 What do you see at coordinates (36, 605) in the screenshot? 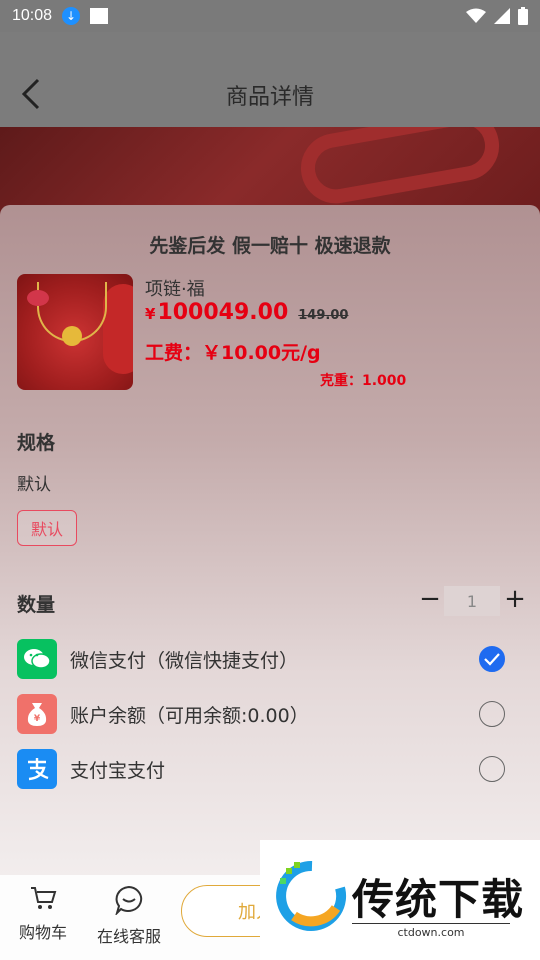
I see `quantity-heading: 数量` at bounding box center [36, 605].